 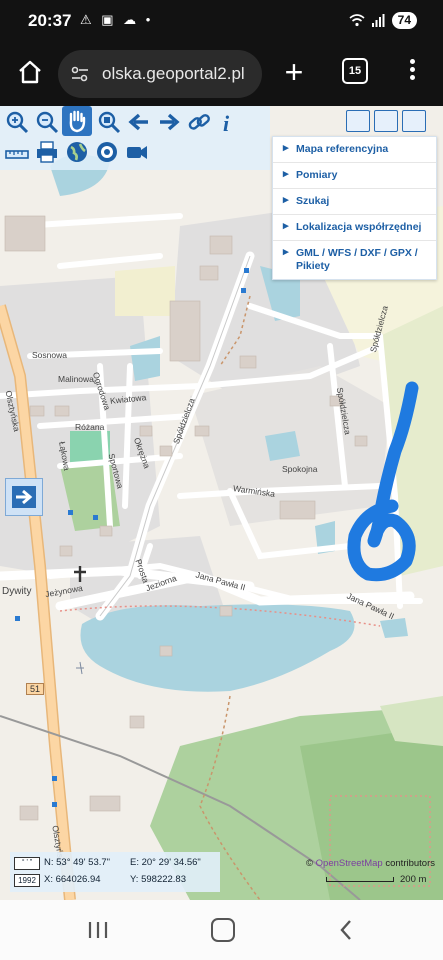 What do you see at coordinates (158, 879) in the screenshot?
I see `coord-y: Y: 598222.83` at bounding box center [158, 879].